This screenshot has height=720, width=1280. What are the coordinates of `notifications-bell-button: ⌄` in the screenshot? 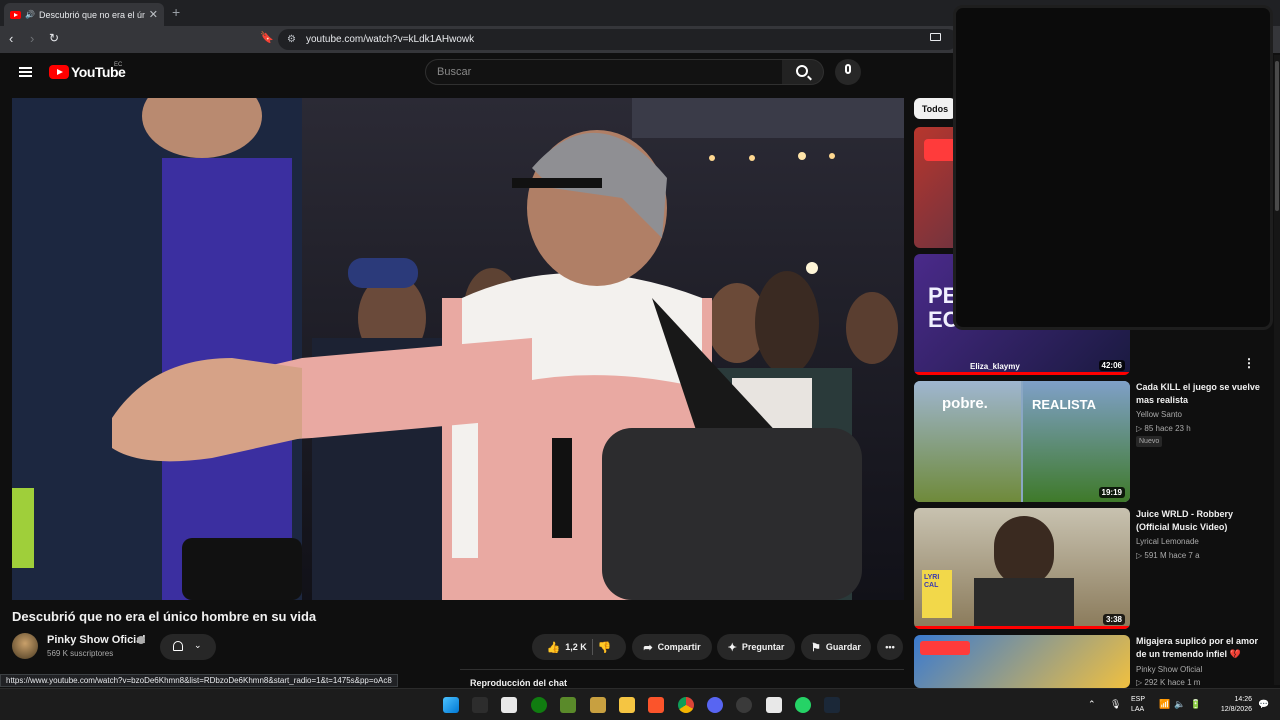 It's located at (188, 647).